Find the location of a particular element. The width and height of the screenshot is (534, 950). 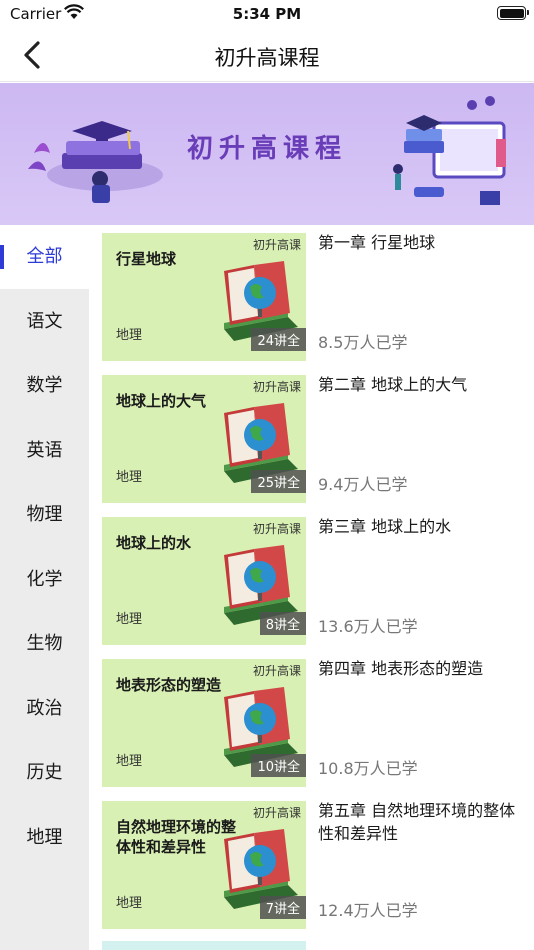

clock: 5:34 PM is located at coordinates (267, 14).